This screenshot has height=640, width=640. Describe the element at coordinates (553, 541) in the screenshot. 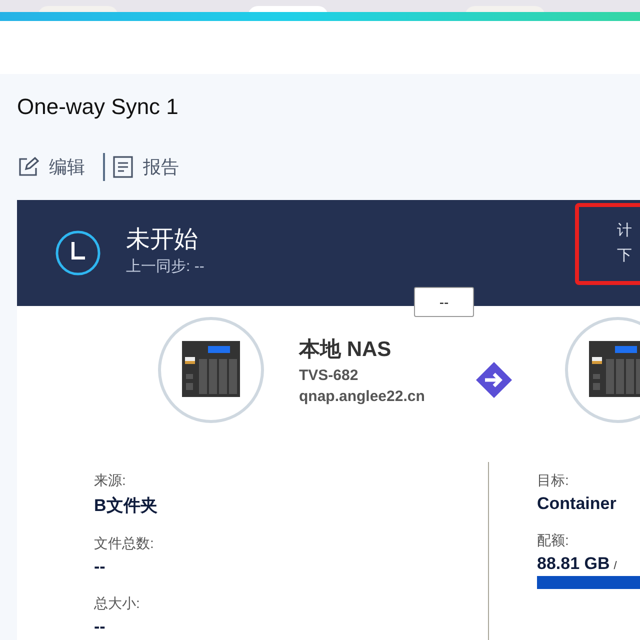

I see `detail-label: 配额:` at that location.